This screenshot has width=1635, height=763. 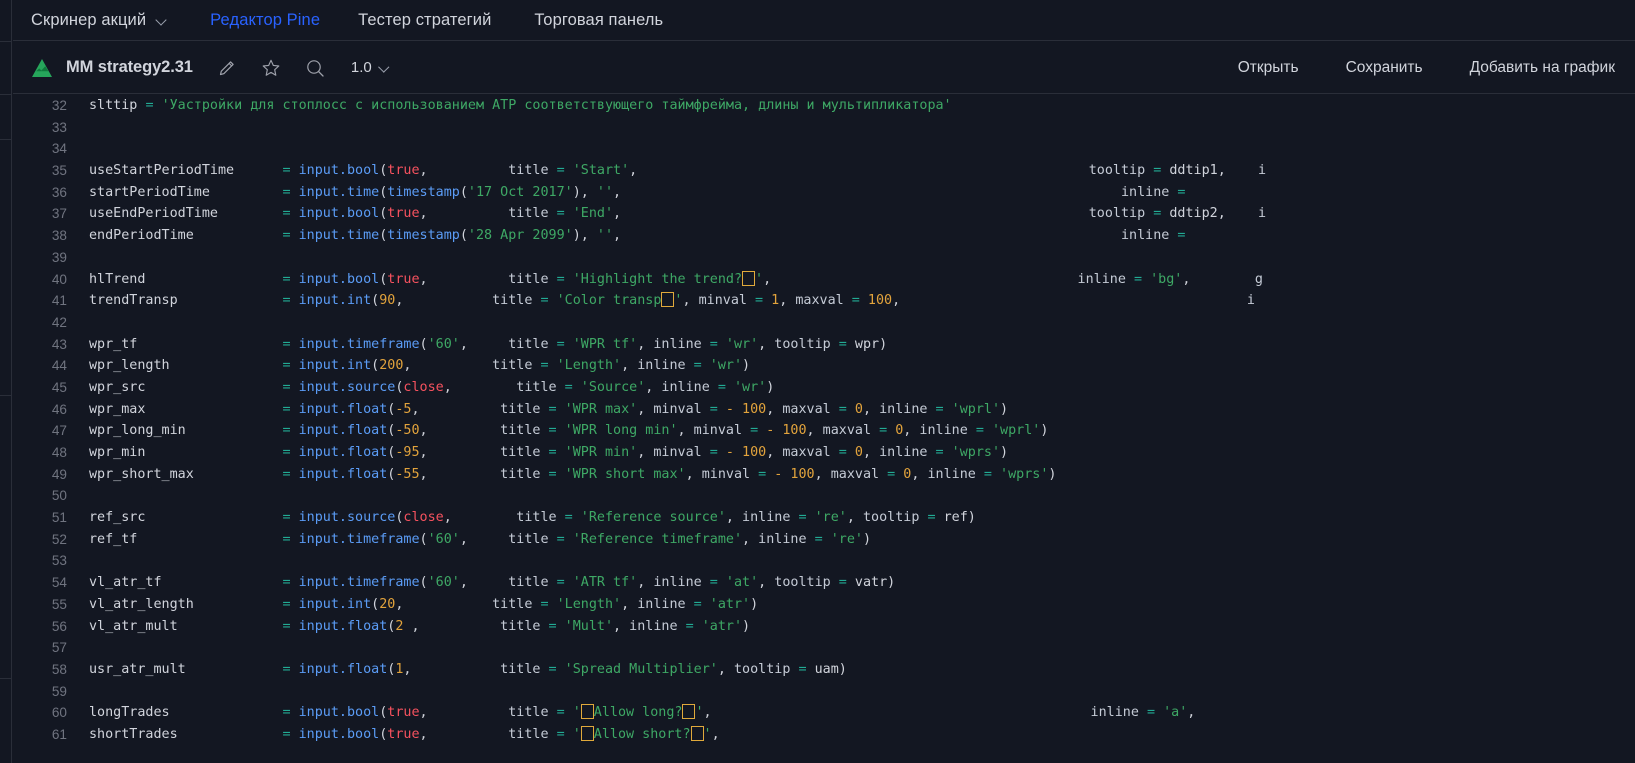 What do you see at coordinates (824, 323) in the screenshot?
I see `code-line: 42` at bounding box center [824, 323].